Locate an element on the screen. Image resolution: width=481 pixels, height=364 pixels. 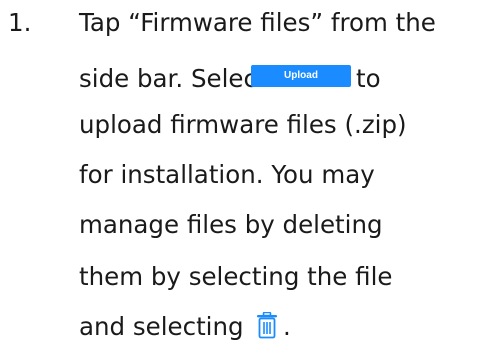
trash-icon is located at coordinates (267, 325).